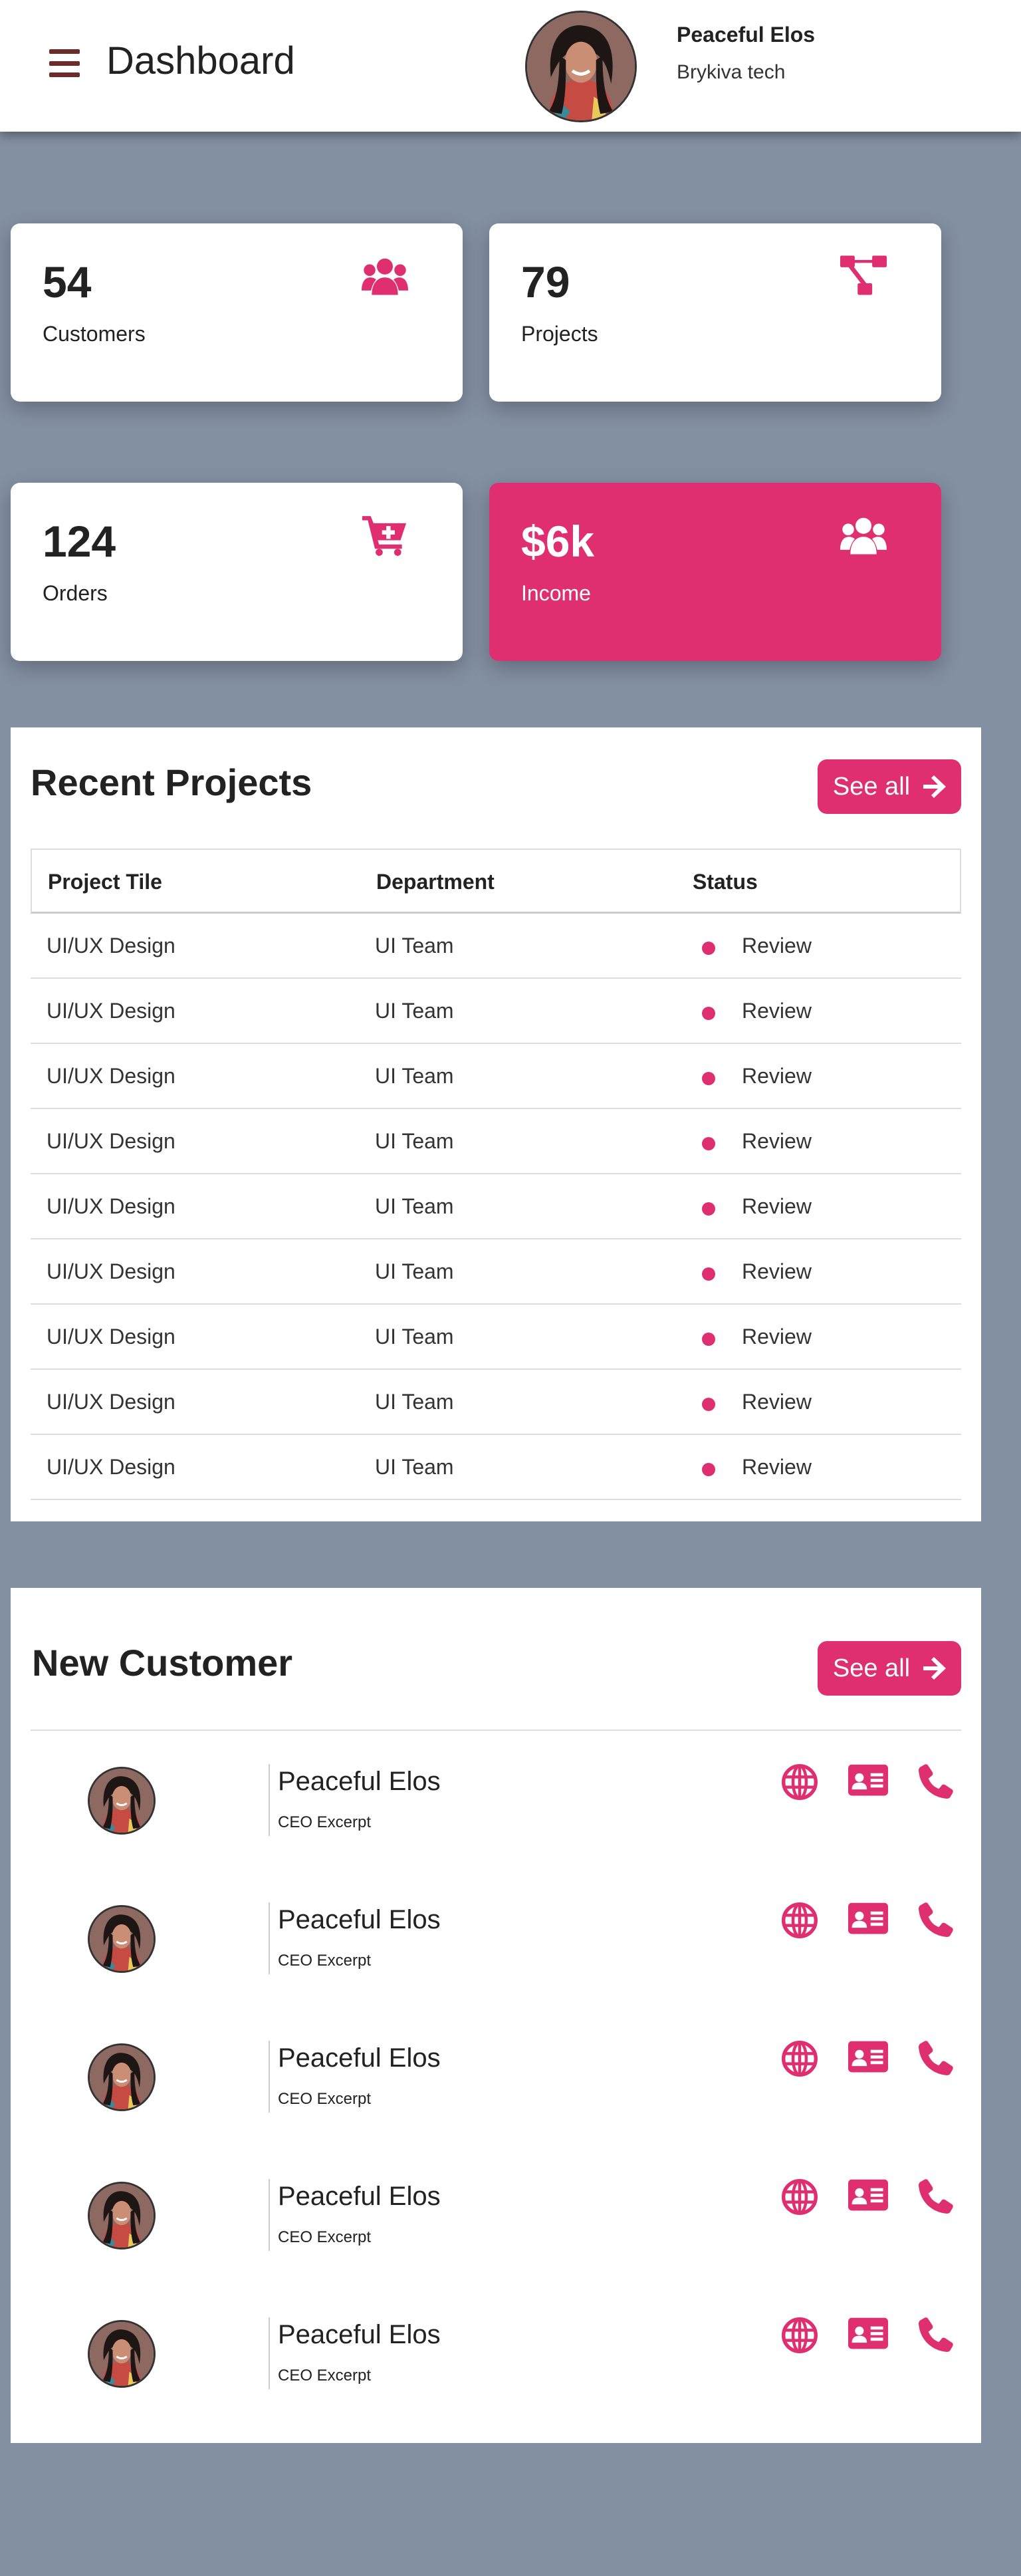  I want to click on recent-projects-see-all-button: See all, so click(889, 786).